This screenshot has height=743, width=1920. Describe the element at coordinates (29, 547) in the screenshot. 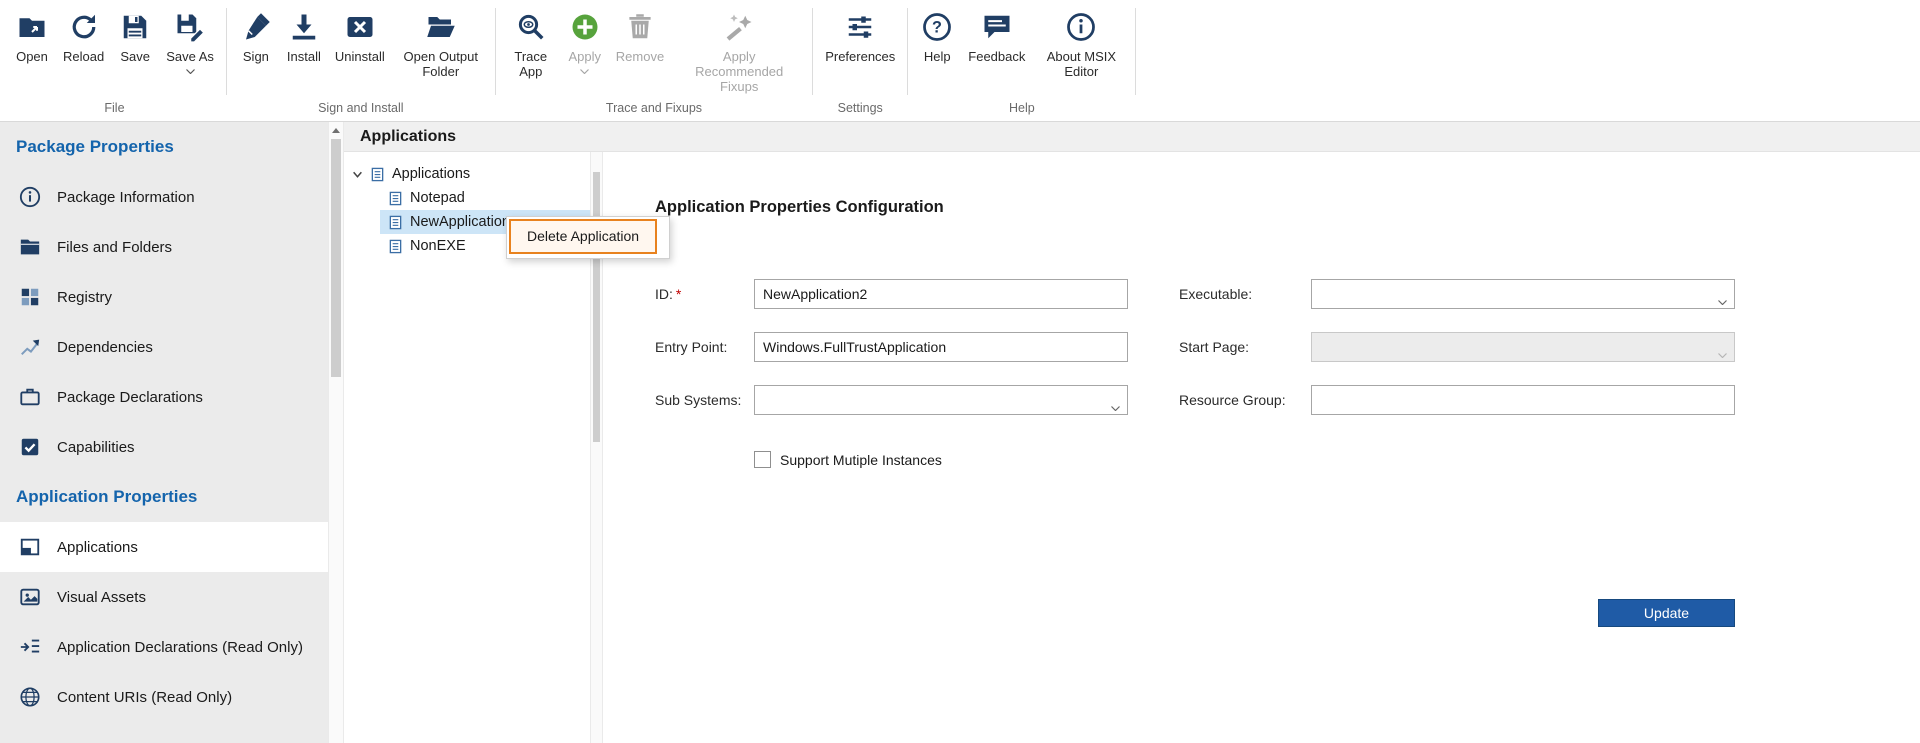

I see `applications-icon` at that location.